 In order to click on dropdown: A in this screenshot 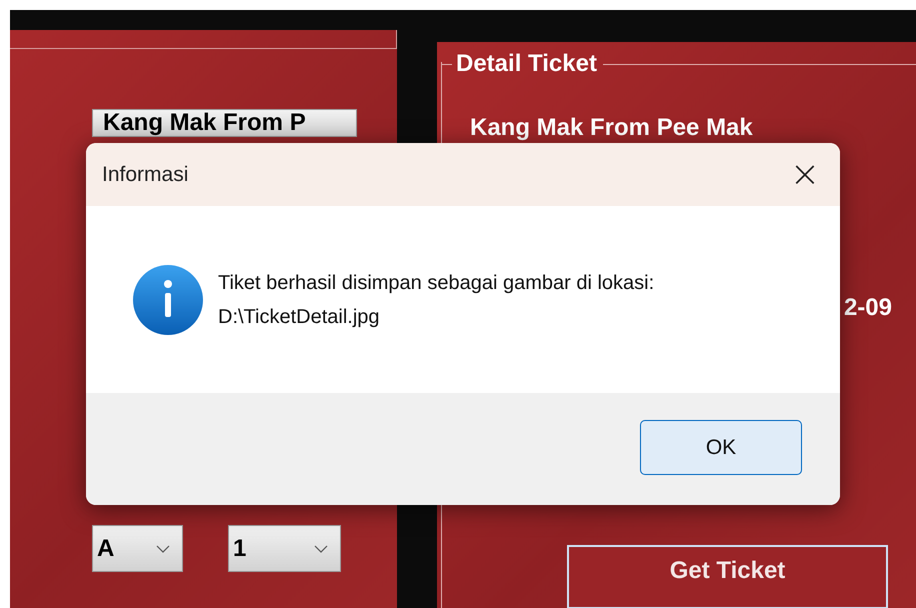, I will do `click(137, 548)`.